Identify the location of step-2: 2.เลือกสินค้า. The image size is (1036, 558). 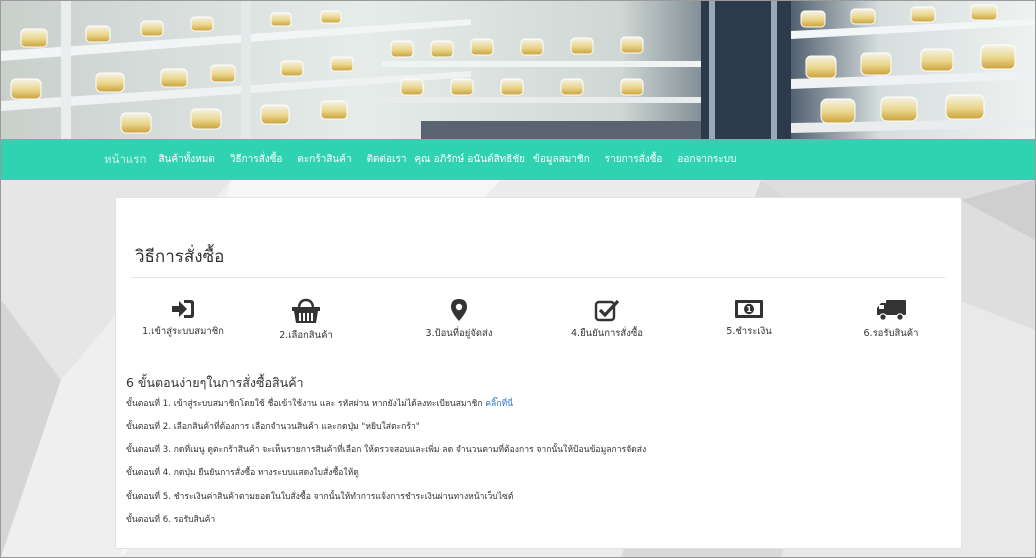
(306, 320).